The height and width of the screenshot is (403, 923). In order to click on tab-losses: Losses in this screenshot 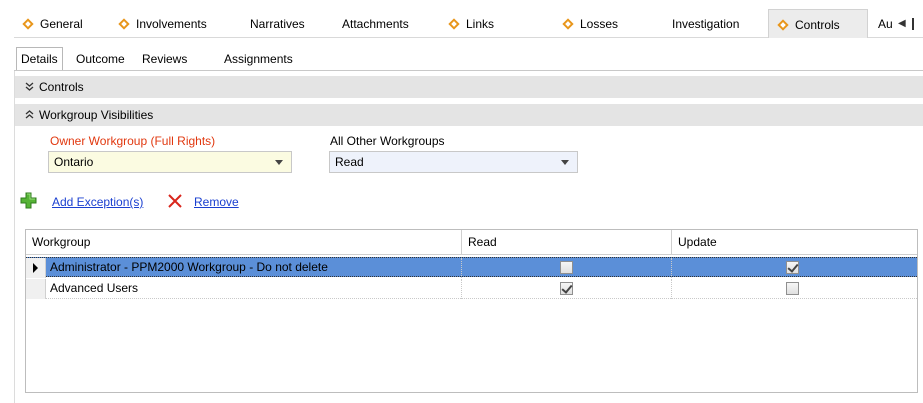, I will do `click(590, 23)`.